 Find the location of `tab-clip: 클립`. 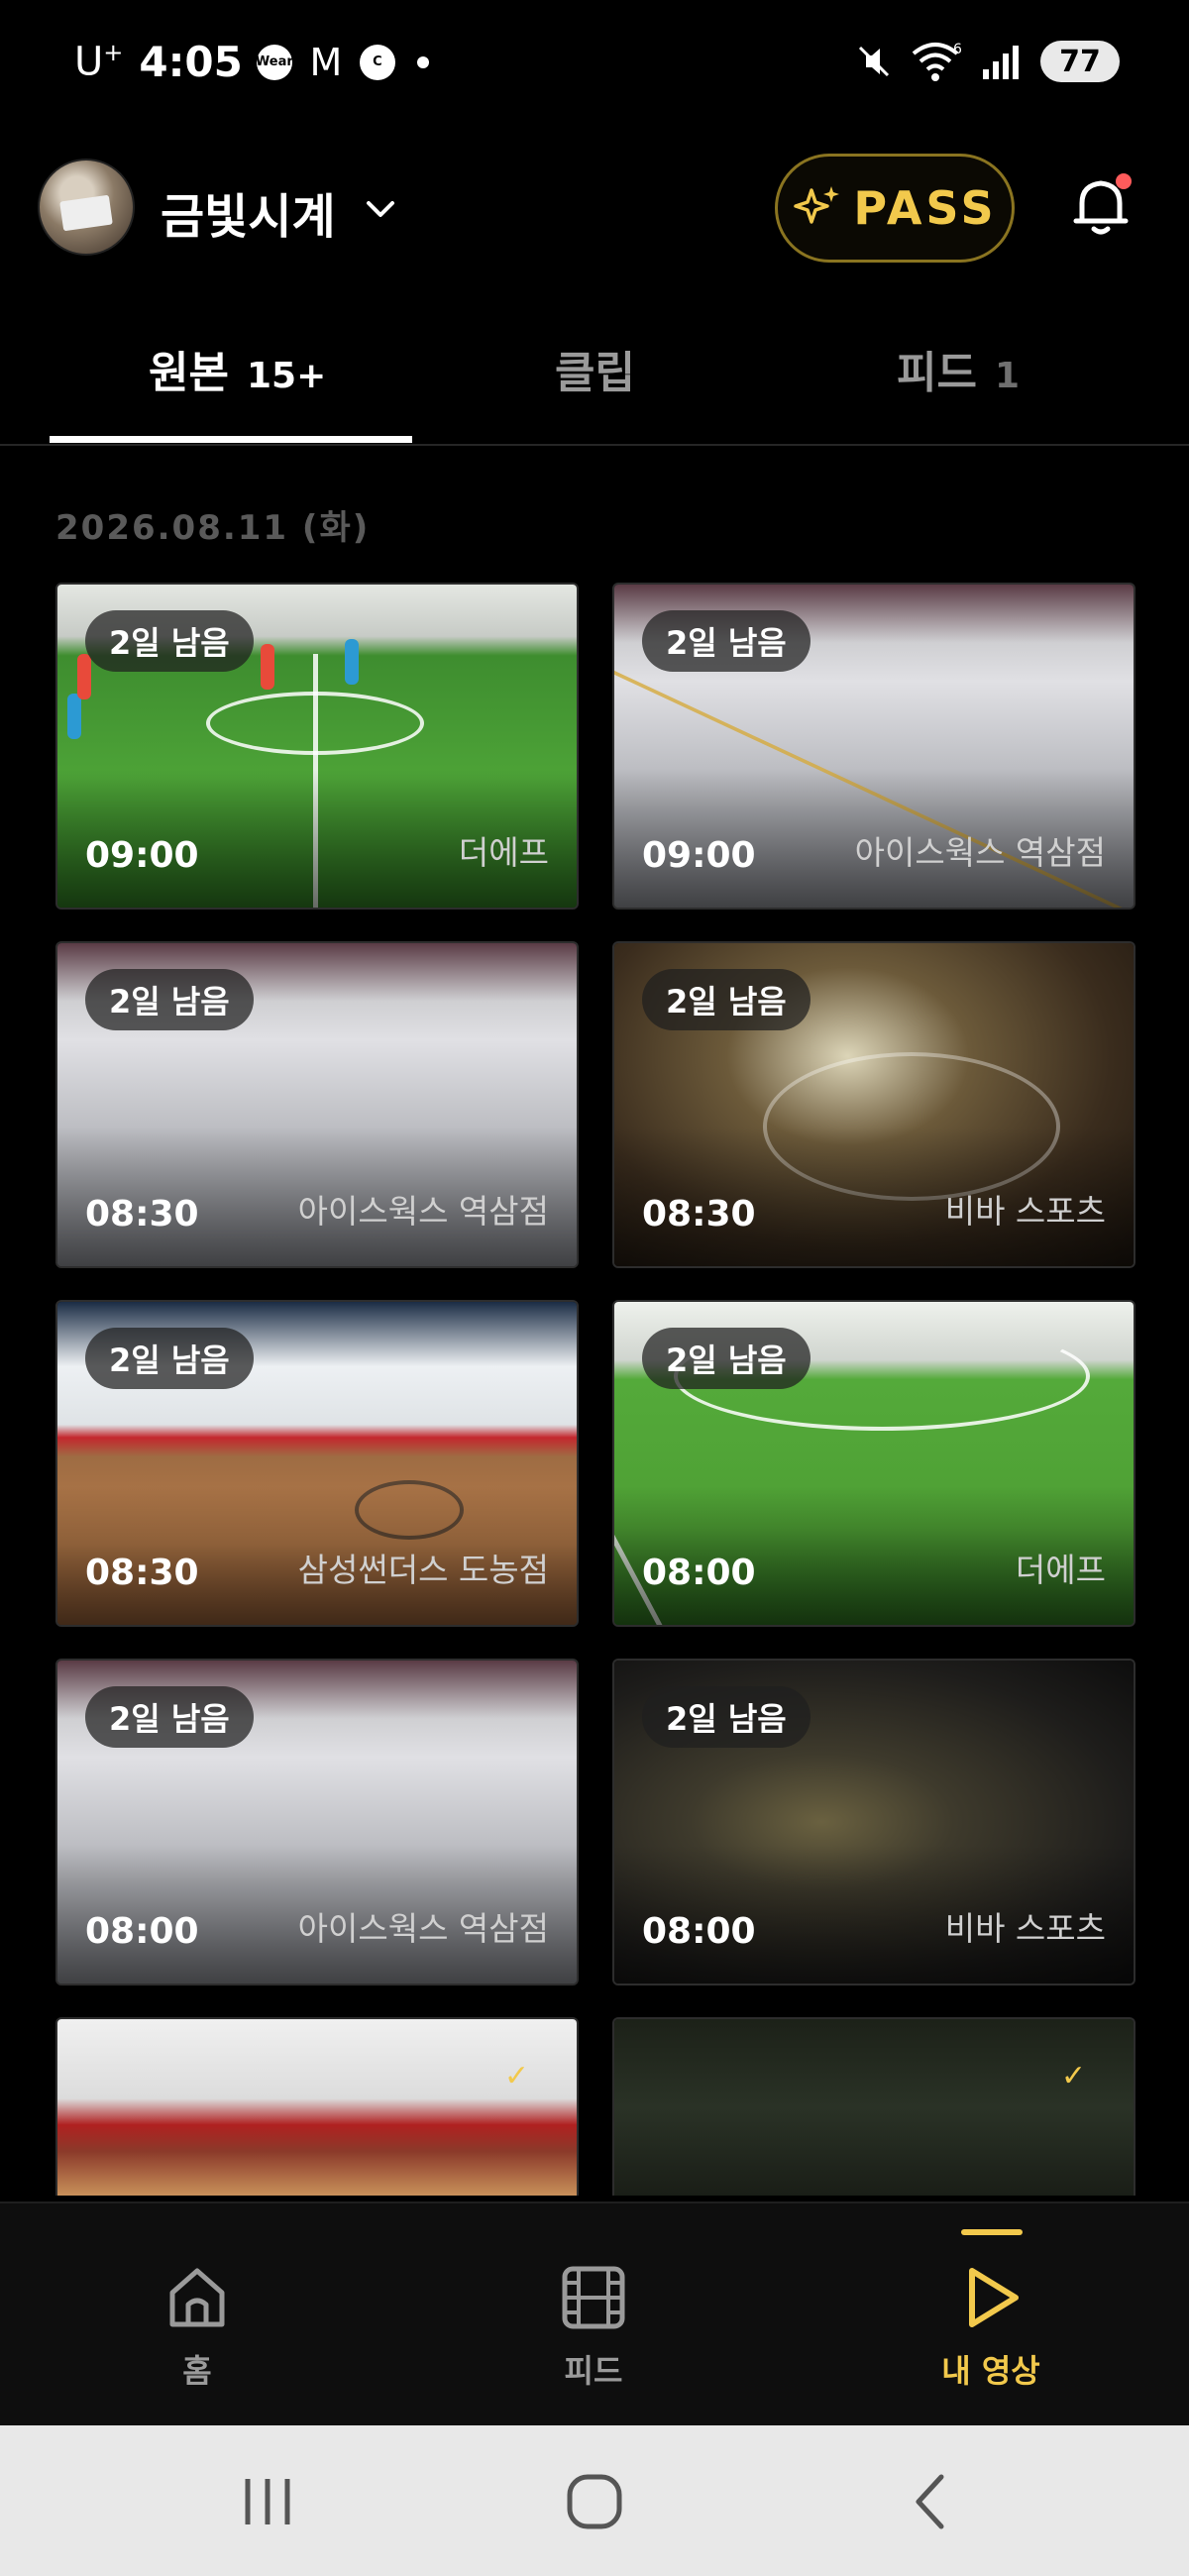

tab-clip: 클립 is located at coordinates (595, 369).